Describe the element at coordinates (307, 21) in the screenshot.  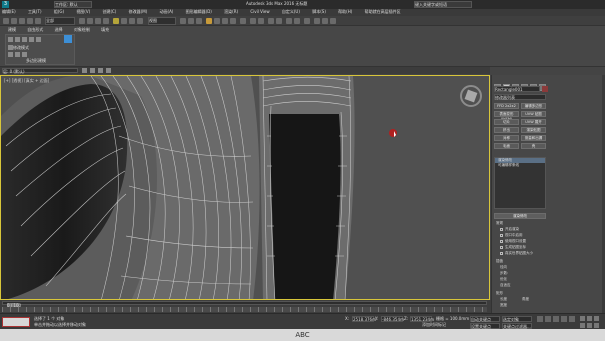
I see `material-editor-icon` at that location.